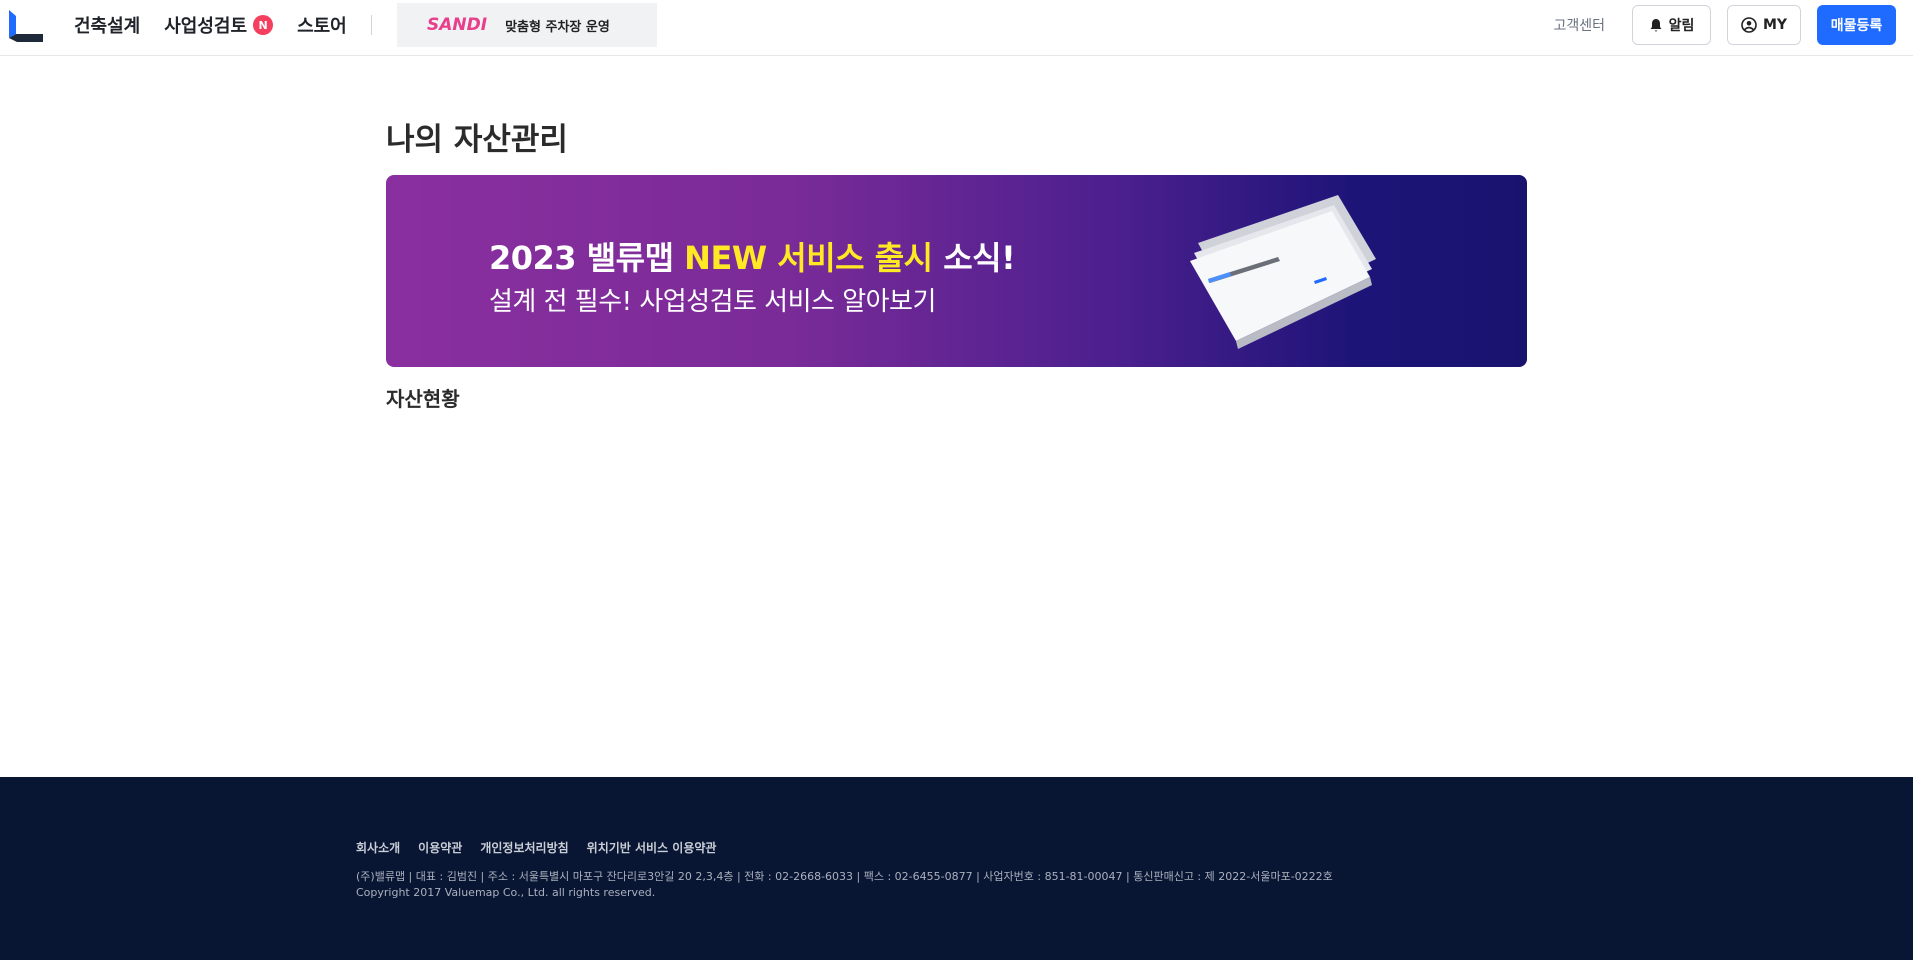 This screenshot has width=1913, height=960. What do you see at coordinates (979, 258) in the screenshot?
I see `banner-headline-suffix: 소식!` at bounding box center [979, 258].